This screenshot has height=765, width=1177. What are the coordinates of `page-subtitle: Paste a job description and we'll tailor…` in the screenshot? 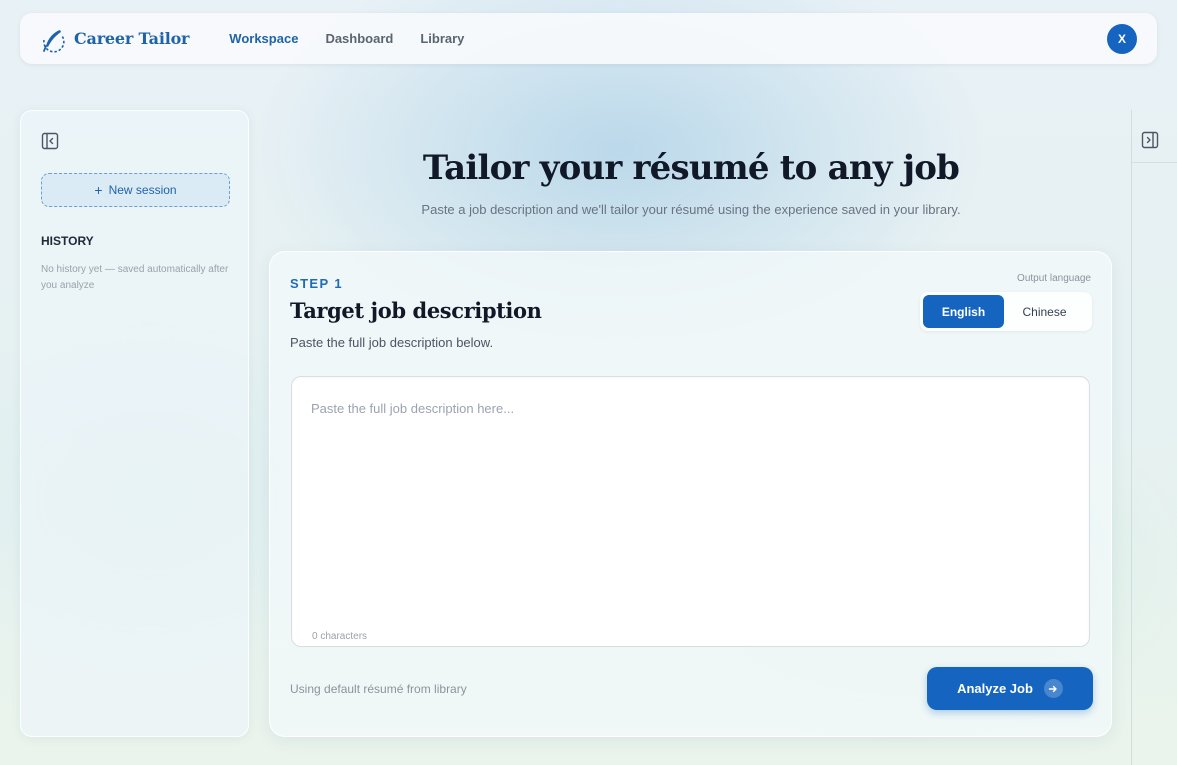 It's located at (691, 209).